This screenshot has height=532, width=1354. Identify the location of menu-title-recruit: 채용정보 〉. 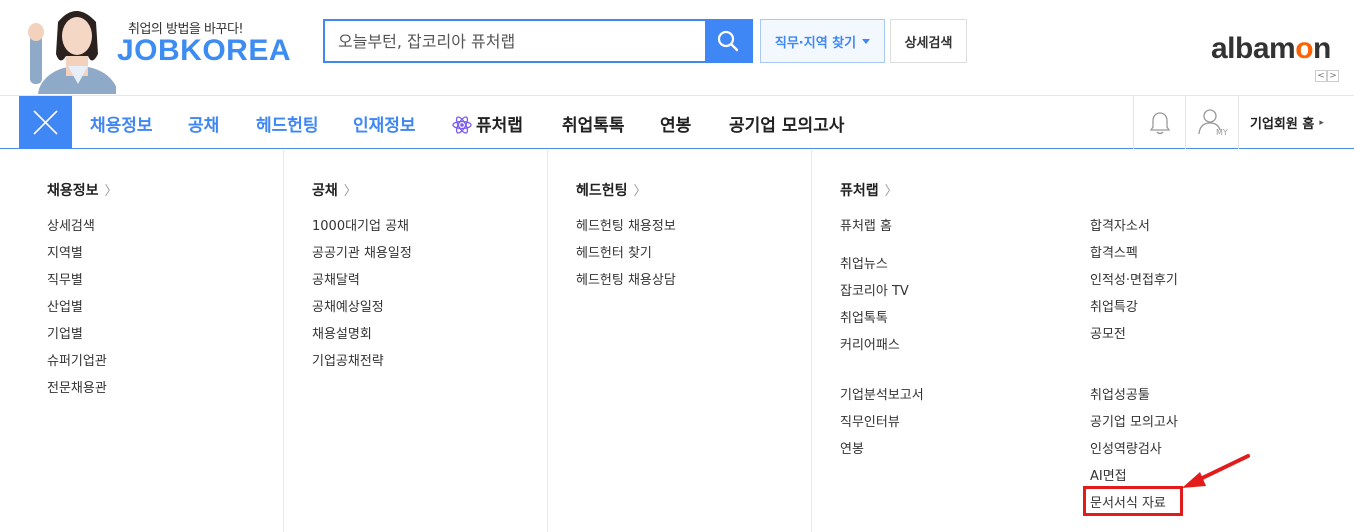
(82, 190).